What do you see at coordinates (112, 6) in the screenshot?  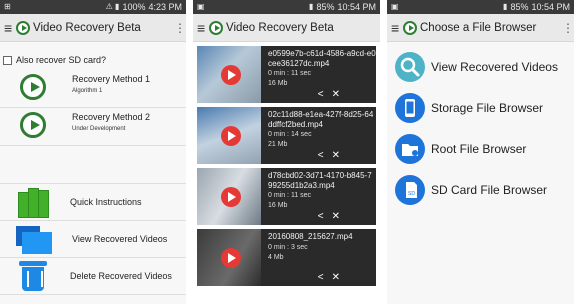 I see `signal-icon: ⚠ ▮` at bounding box center [112, 6].